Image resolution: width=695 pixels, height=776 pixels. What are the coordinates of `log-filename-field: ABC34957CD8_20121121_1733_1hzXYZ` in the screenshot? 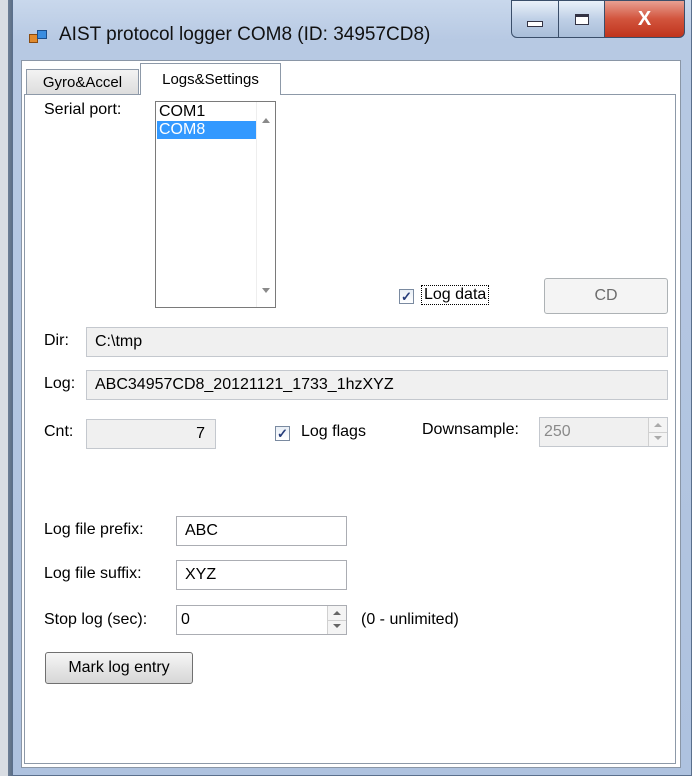 It's located at (377, 385).